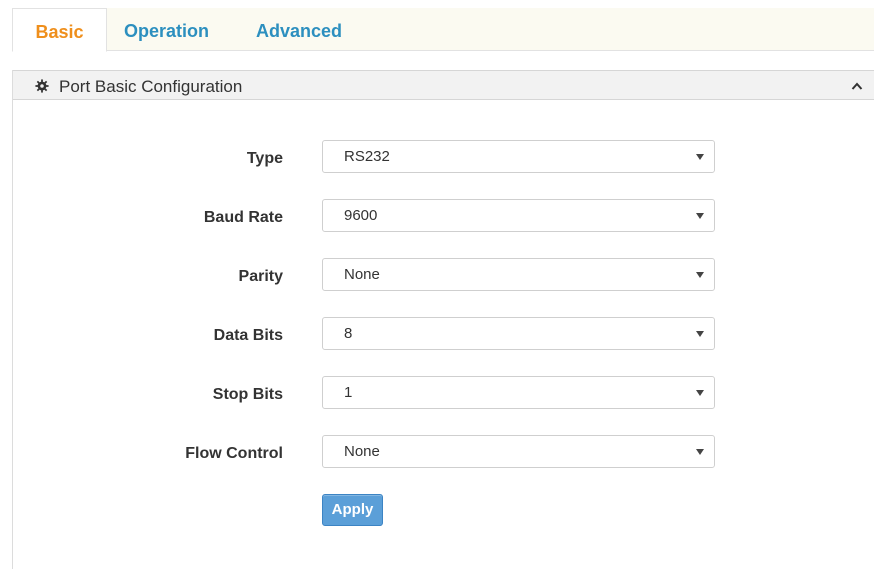 The image size is (874, 569). What do you see at coordinates (857, 86) in the screenshot?
I see `chevron-up-icon` at bounding box center [857, 86].